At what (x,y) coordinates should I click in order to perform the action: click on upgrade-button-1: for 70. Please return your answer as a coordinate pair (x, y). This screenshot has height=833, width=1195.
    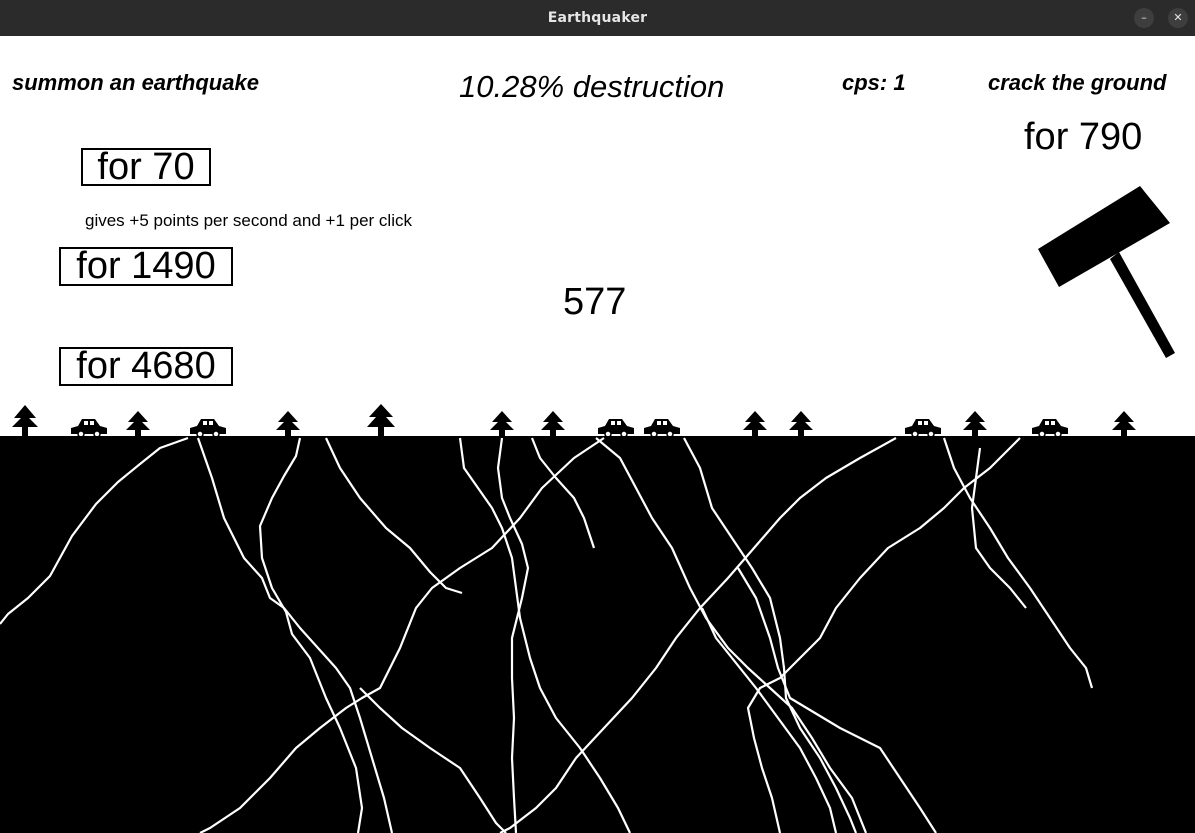
    Looking at the image, I should click on (146, 167).